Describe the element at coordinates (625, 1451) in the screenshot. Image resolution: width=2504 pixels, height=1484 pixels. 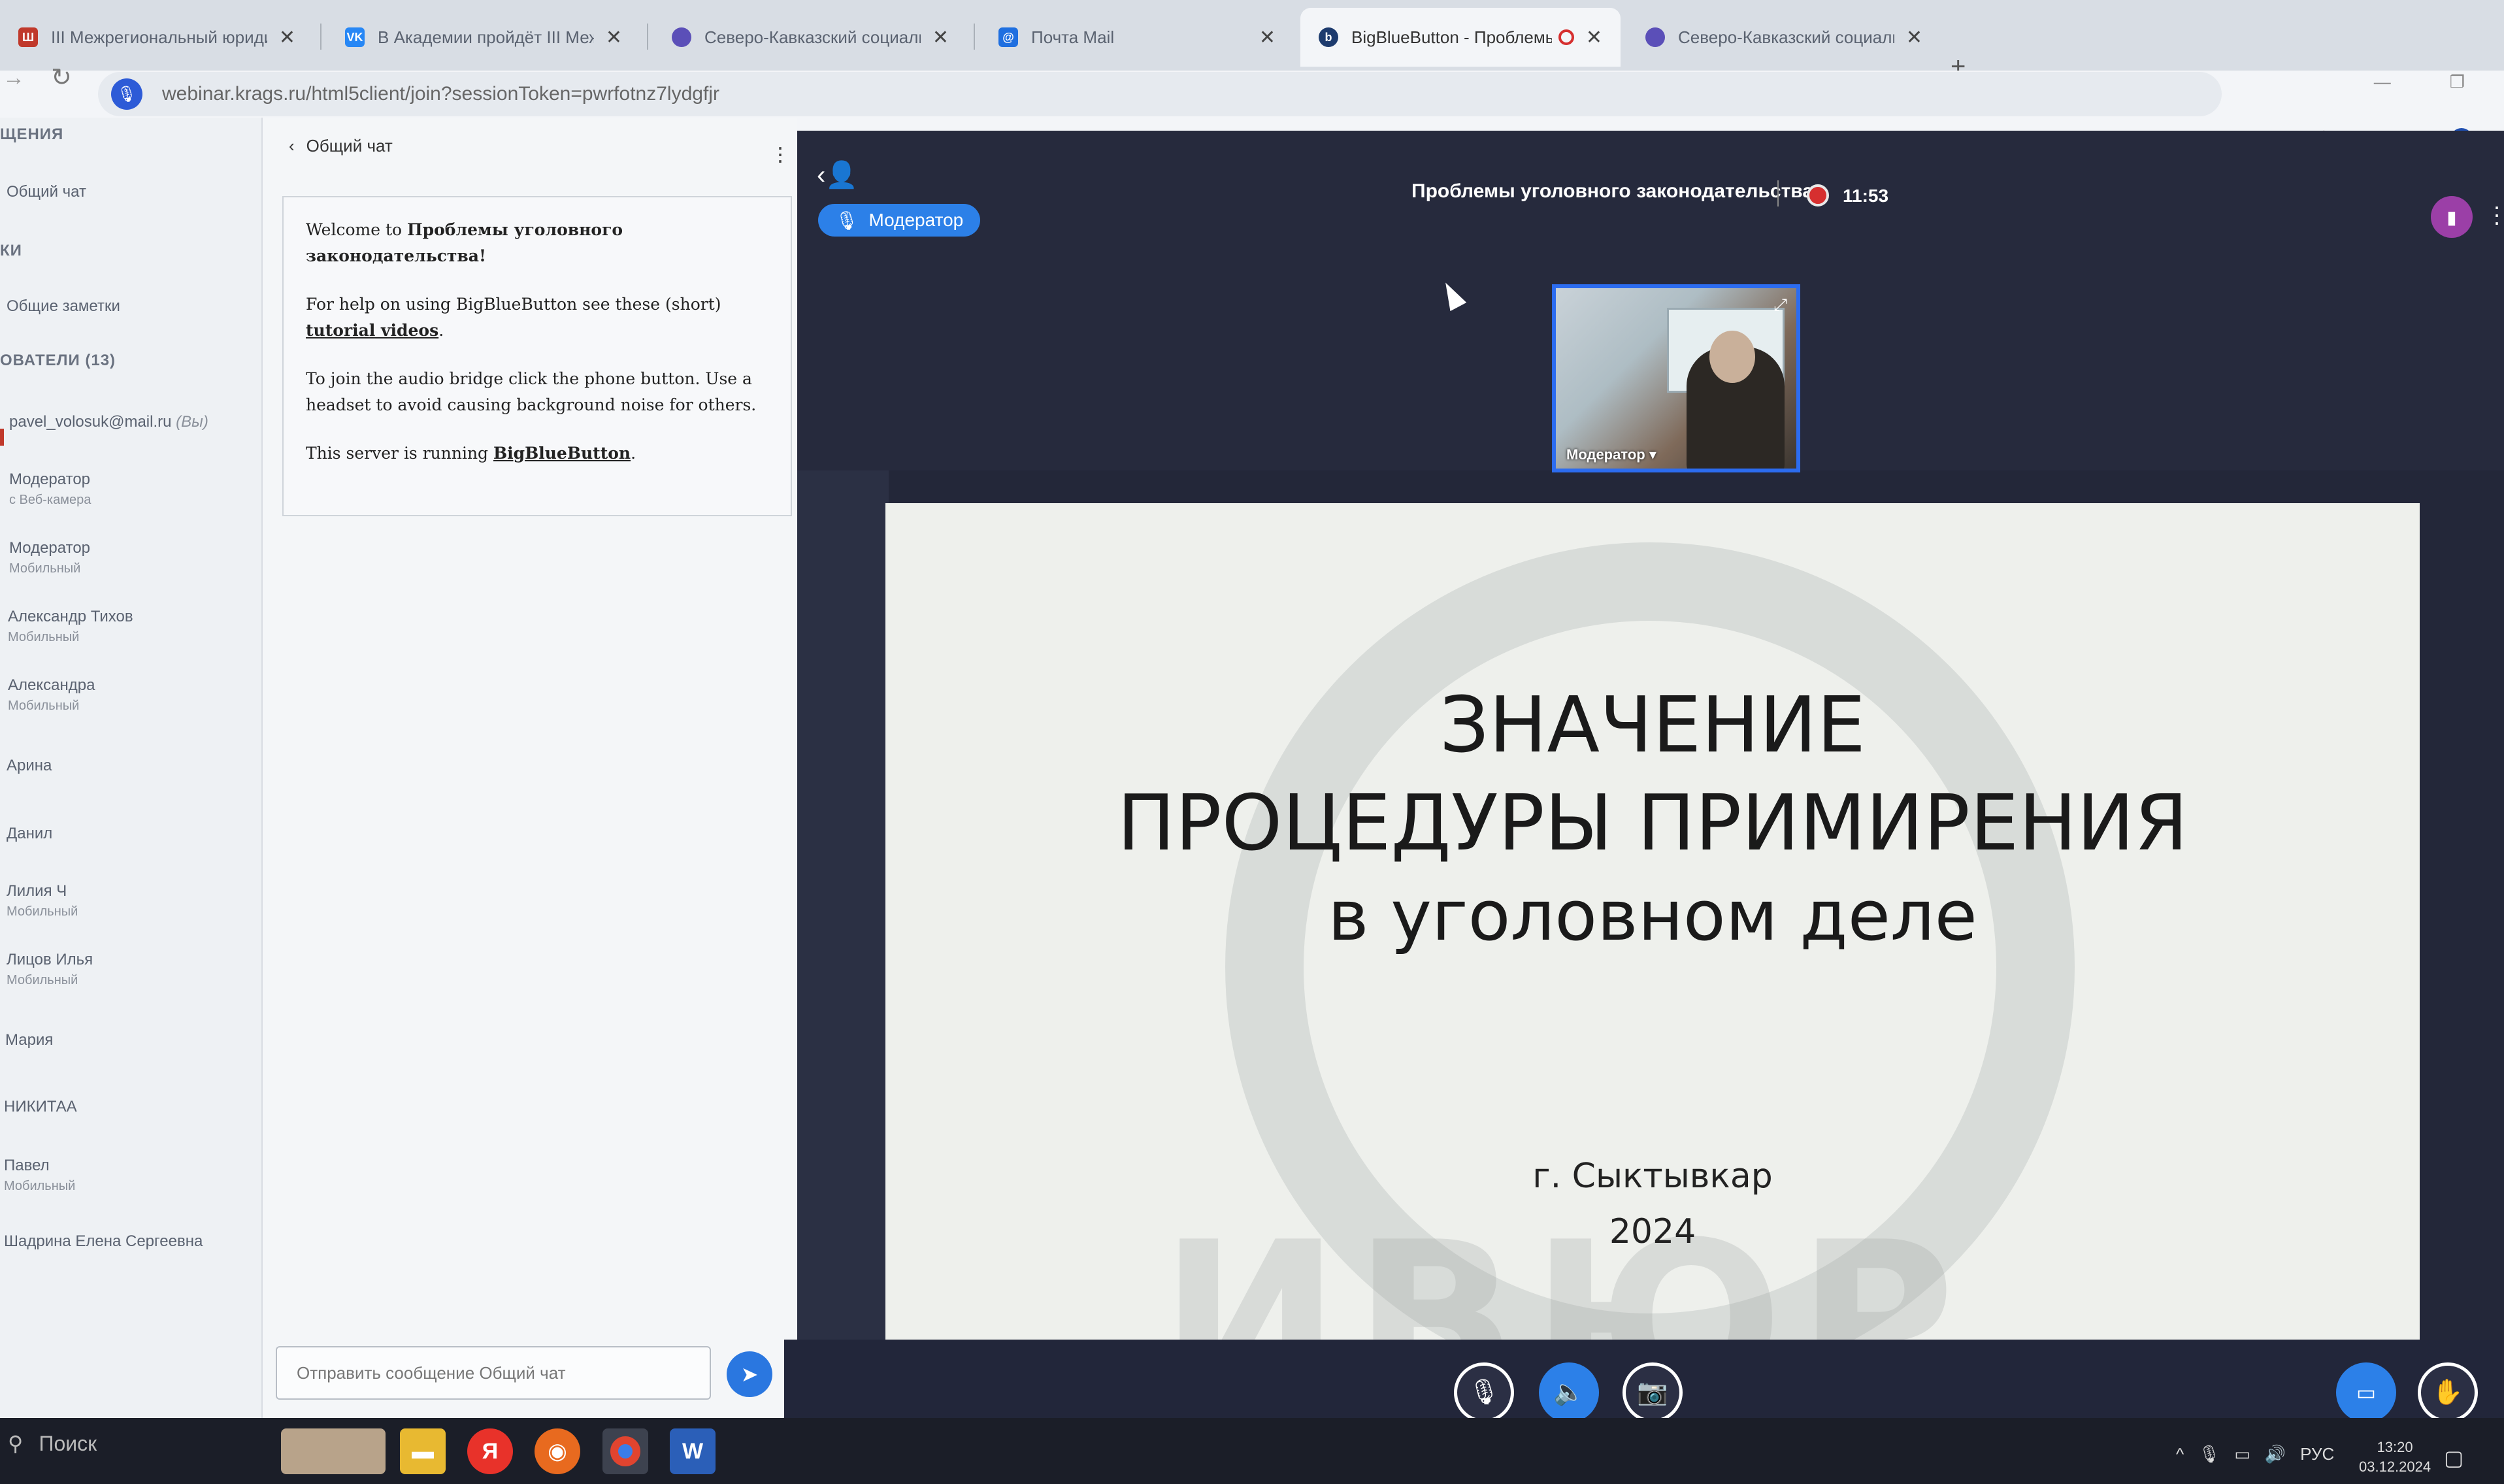
I see `chrome-icon` at that location.